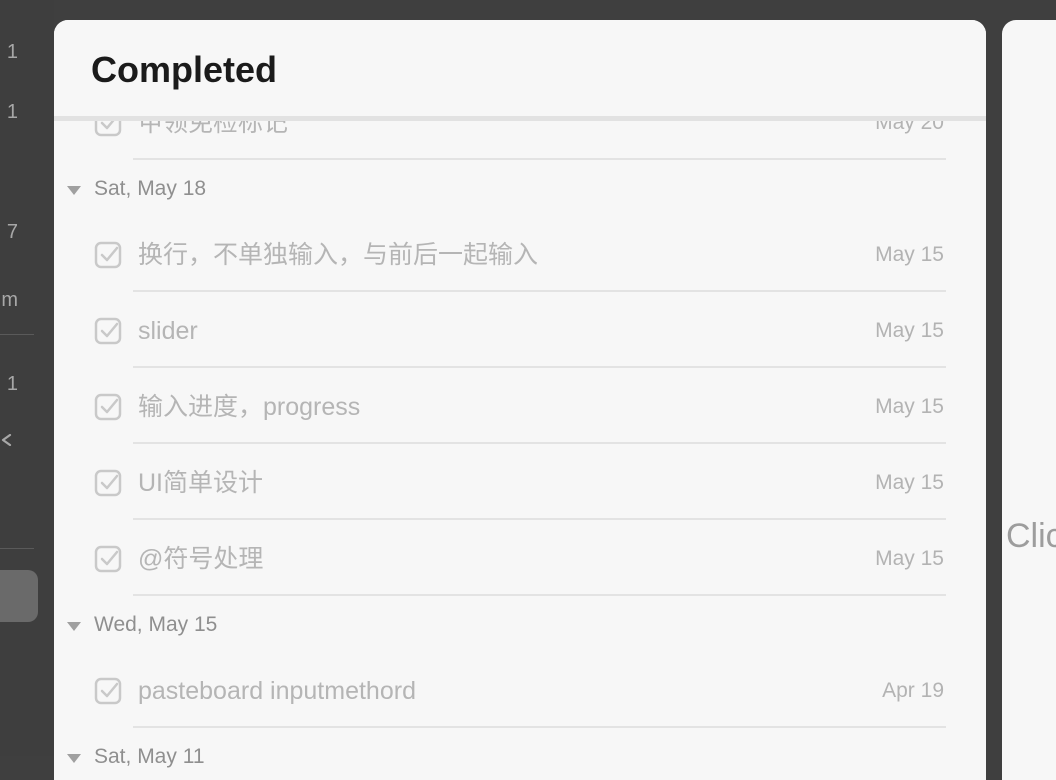  Describe the element at coordinates (520, 626) in the screenshot. I see `group-header: Wed, May 15` at that location.